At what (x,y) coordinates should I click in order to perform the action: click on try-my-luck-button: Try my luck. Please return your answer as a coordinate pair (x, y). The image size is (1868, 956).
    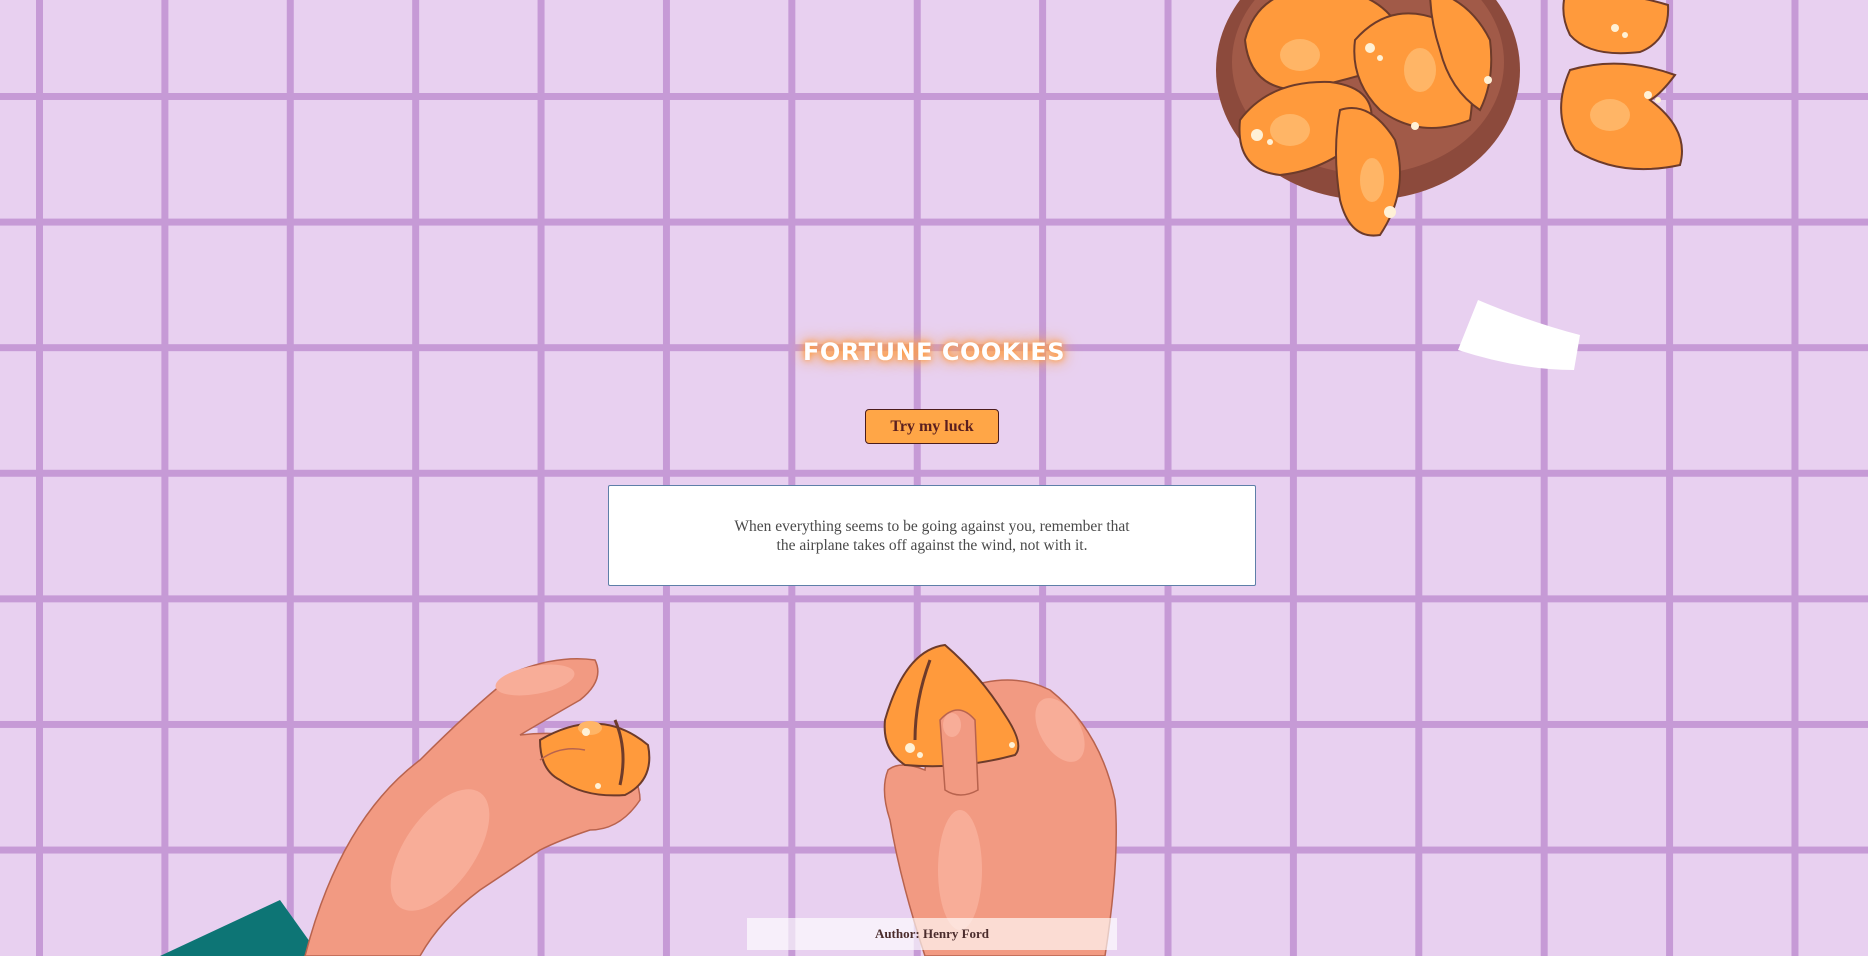
    Looking at the image, I should click on (932, 426).